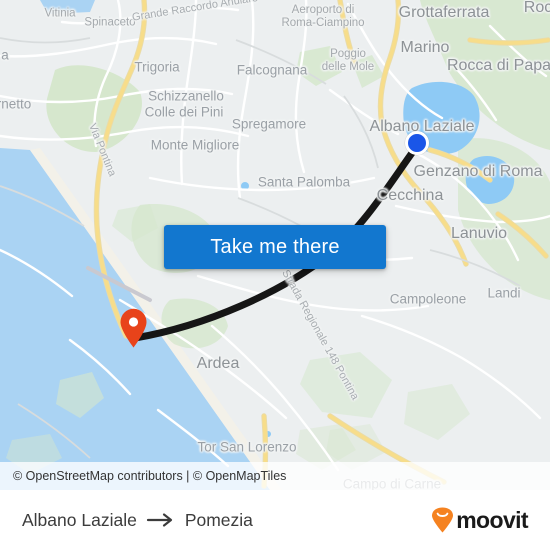 The image size is (550, 550). I want to click on origin-marker-pin, so click(133, 328).